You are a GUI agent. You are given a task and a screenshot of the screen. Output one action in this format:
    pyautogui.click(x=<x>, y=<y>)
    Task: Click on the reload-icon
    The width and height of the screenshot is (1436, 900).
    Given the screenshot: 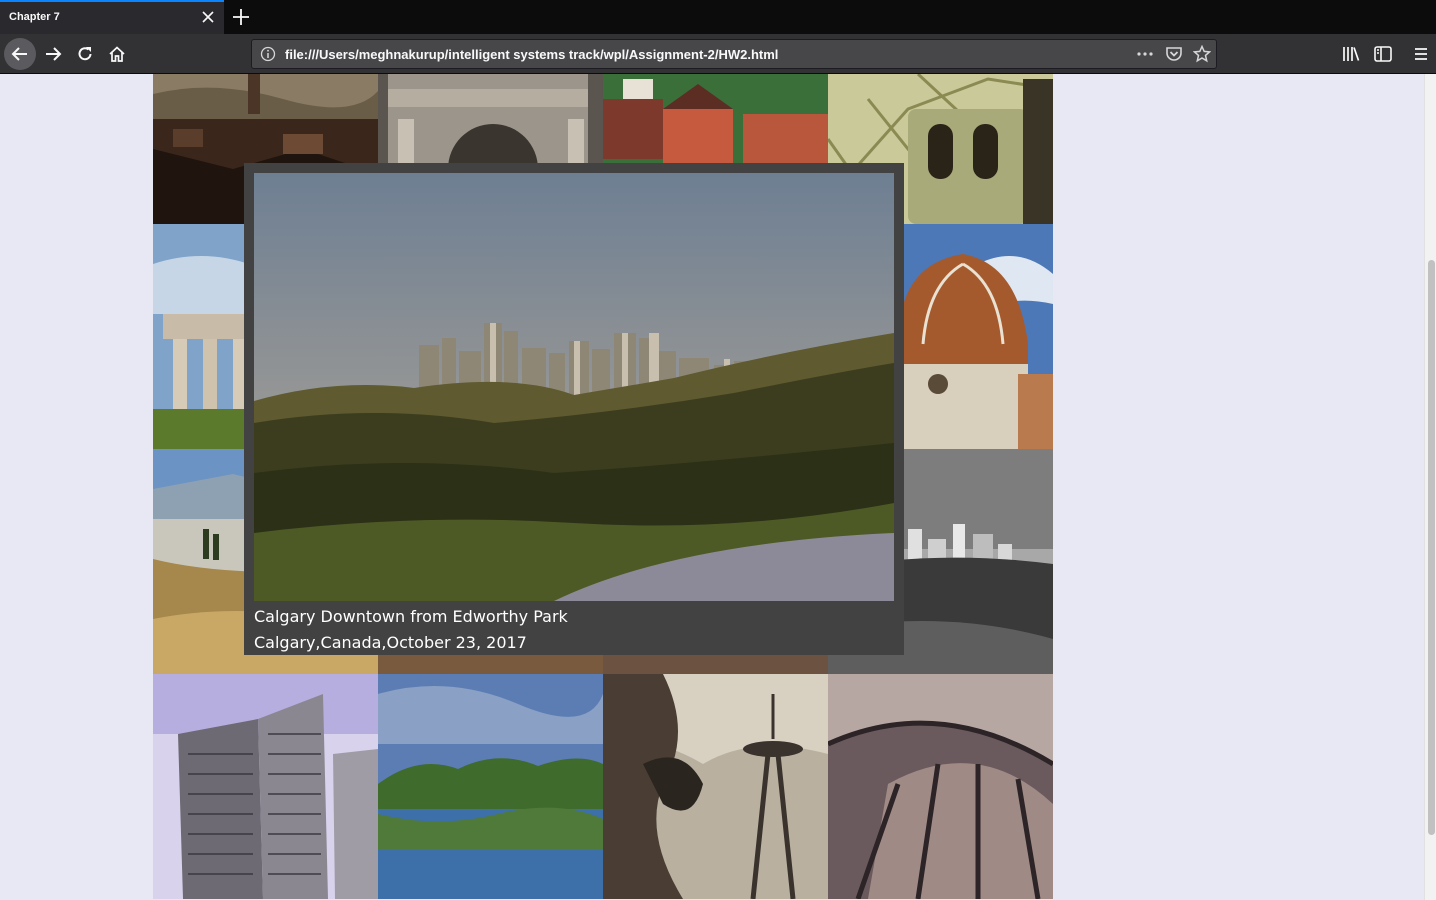 What is the action you would take?
    pyautogui.click(x=85, y=54)
    